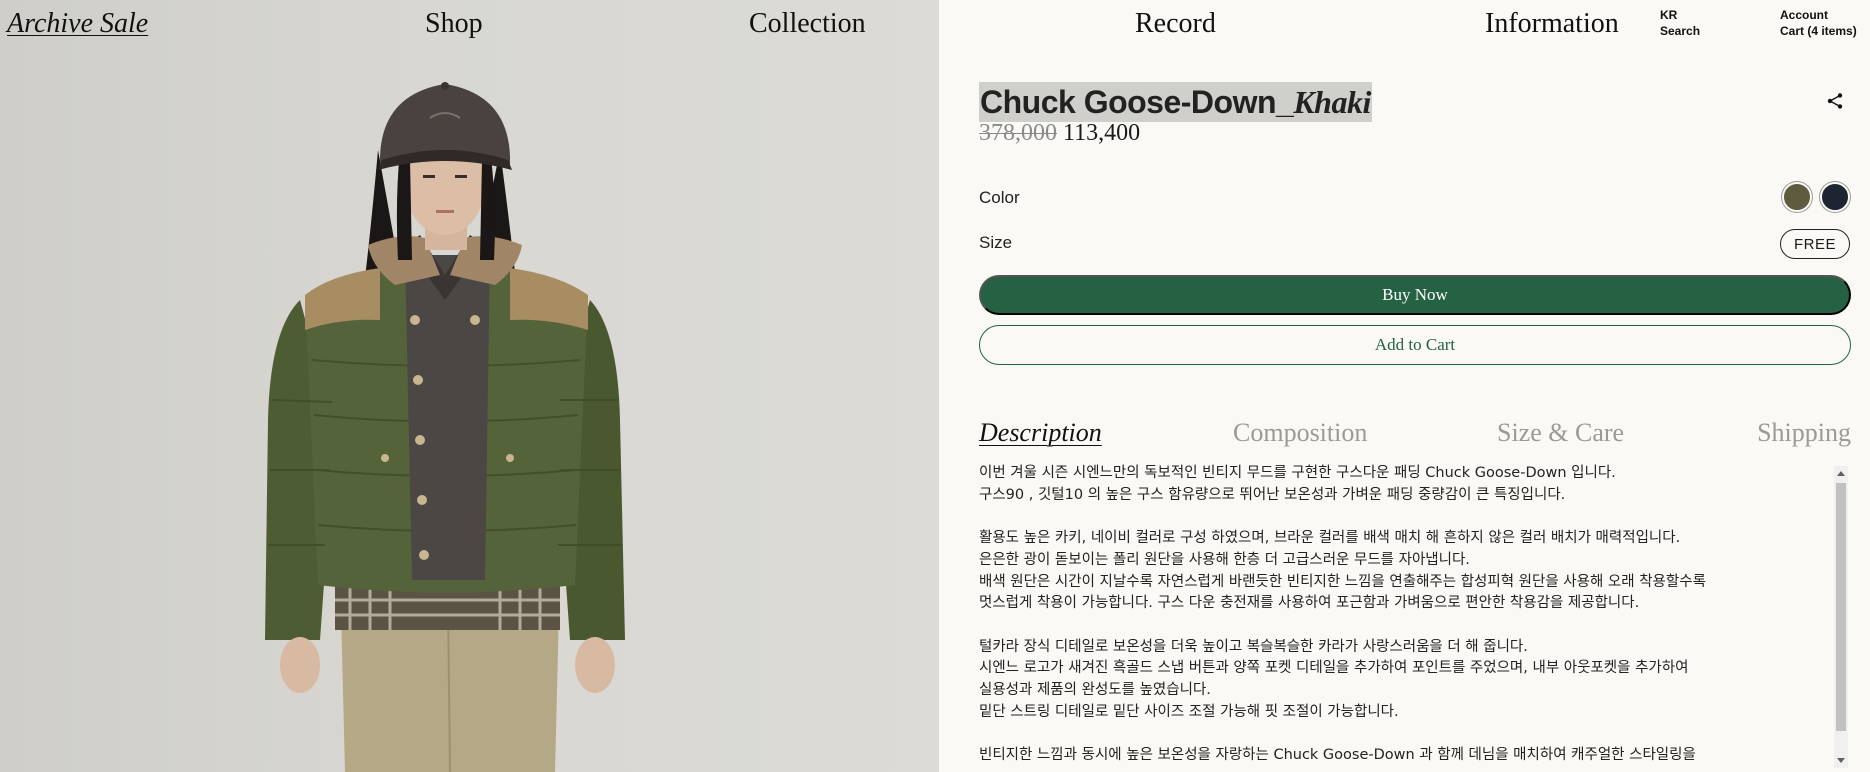 This screenshot has height=772, width=1870. Describe the element at coordinates (996, 242) in the screenshot. I see `size-label: Size` at that location.